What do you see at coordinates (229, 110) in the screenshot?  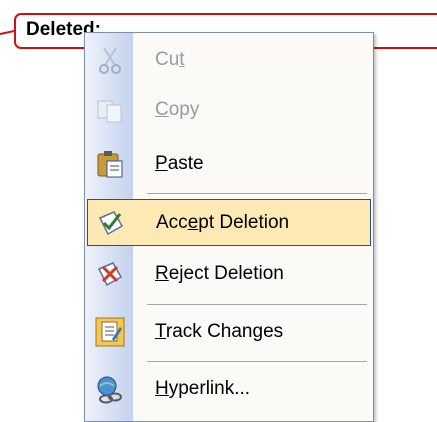 I see `menu-item-copy: Copy` at bounding box center [229, 110].